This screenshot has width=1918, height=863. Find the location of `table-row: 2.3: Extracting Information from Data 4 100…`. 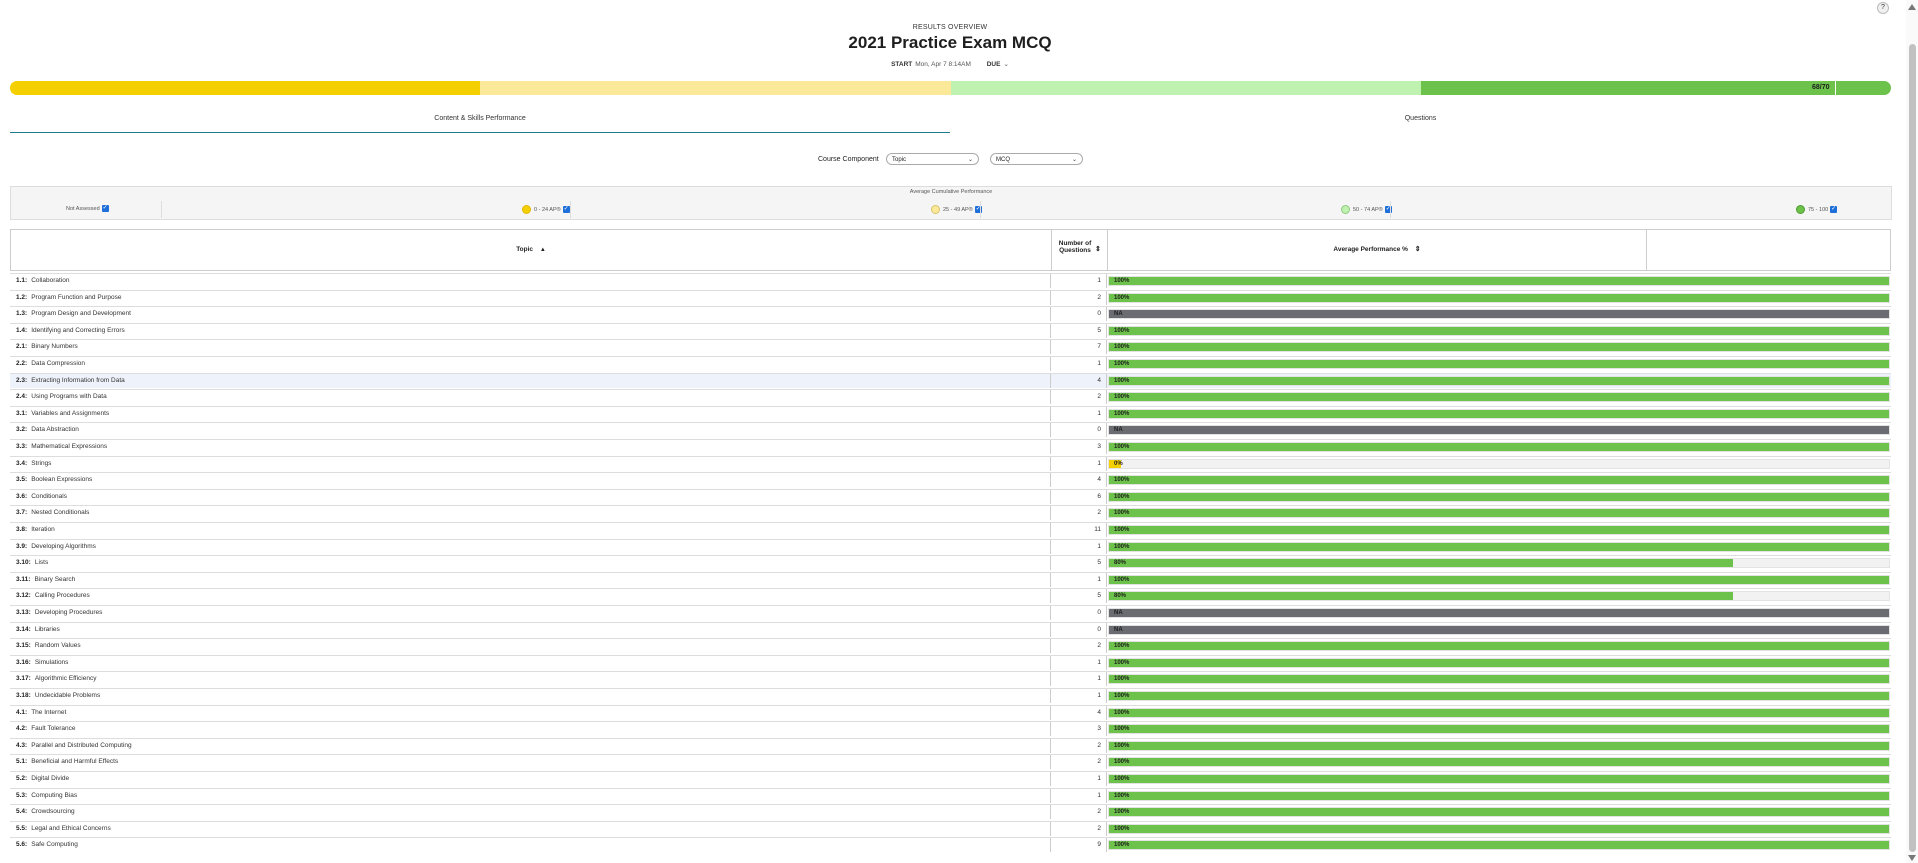

table-row: 2.3: Extracting Information from Data 4 100… is located at coordinates (950, 380).